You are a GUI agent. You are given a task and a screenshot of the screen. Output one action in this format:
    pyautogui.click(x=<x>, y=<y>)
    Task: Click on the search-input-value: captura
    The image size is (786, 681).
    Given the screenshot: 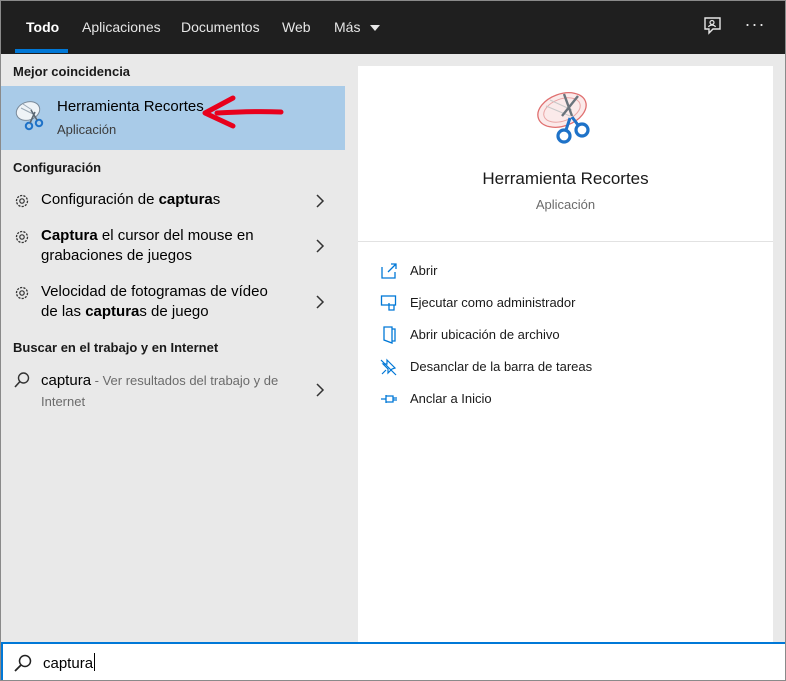 What is the action you would take?
    pyautogui.click(x=69, y=662)
    